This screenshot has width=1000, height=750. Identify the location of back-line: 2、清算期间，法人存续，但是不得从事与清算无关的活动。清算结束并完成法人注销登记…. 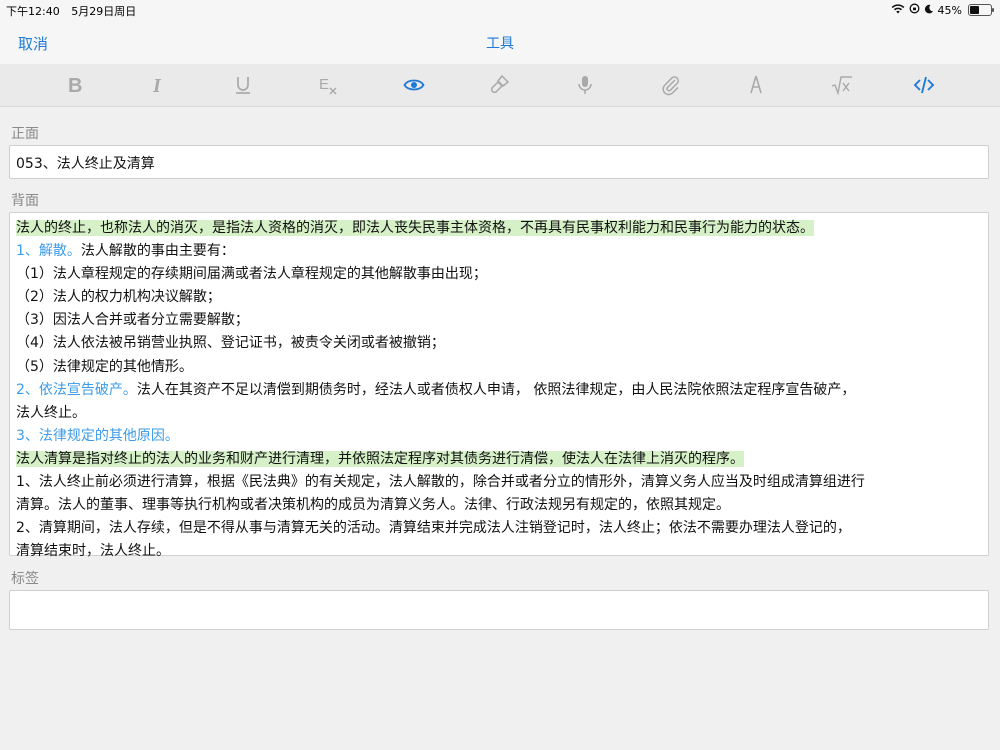
(433, 528).